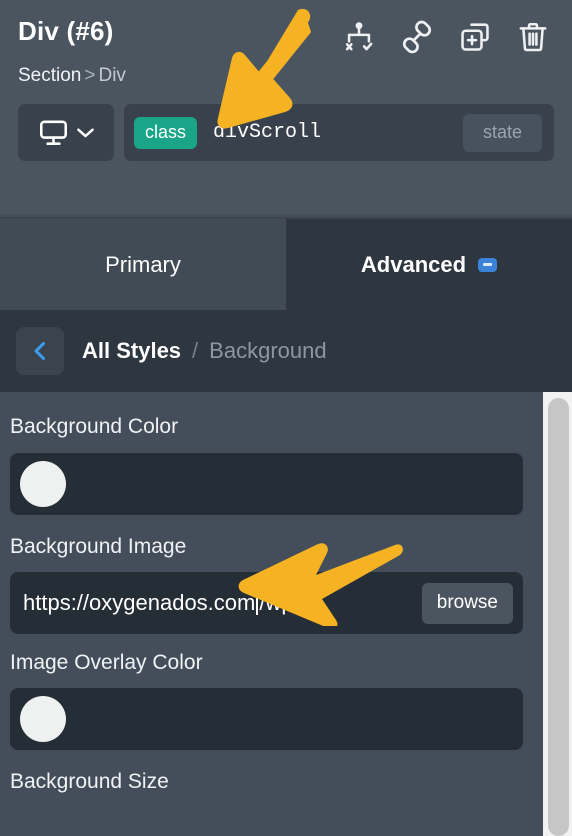  Describe the element at coordinates (106, 662) in the screenshot. I see `image-overlay-color-label: Image Overlay Color` at that location.